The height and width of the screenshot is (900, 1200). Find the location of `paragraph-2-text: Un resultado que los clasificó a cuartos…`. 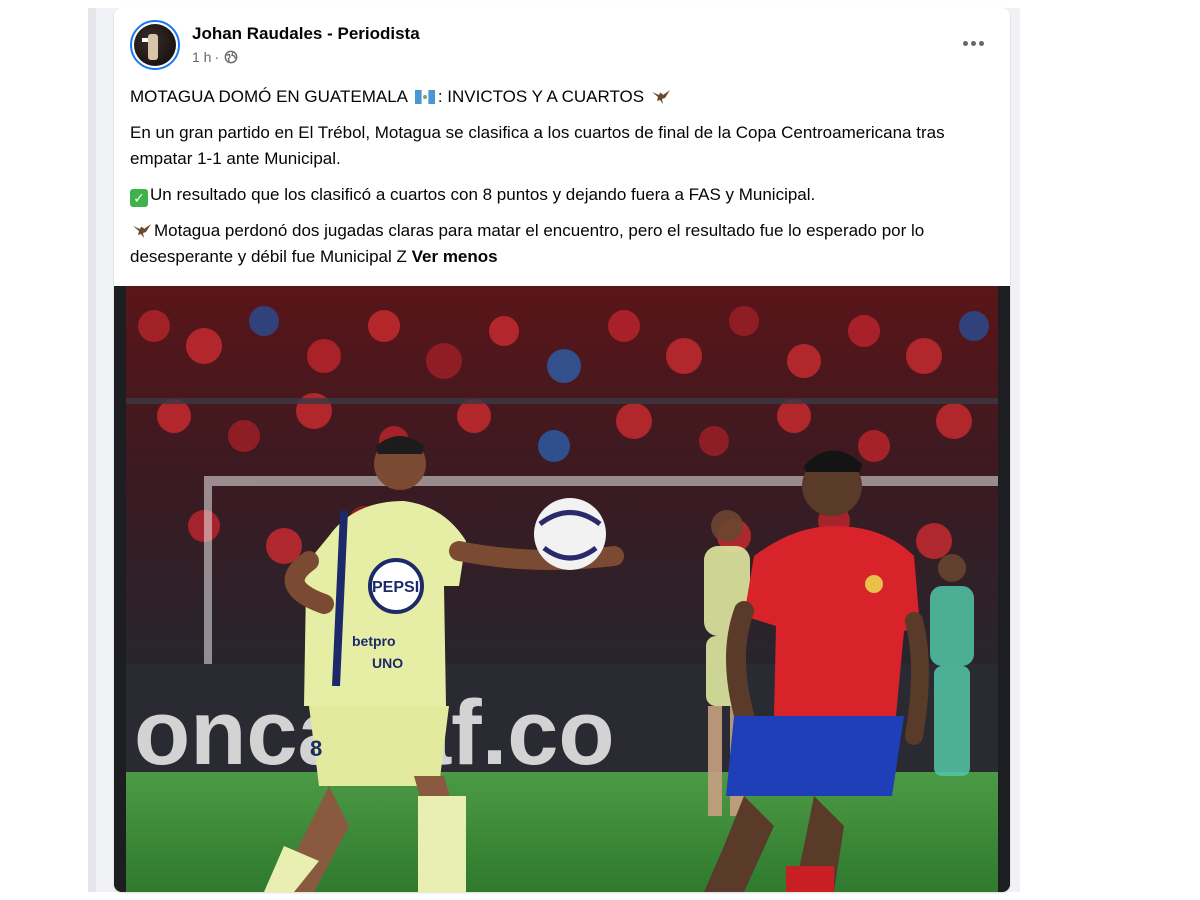

paragraph-2-text: Un resultado que los clasificó a cuartos… is located at coordinates (483, 194).